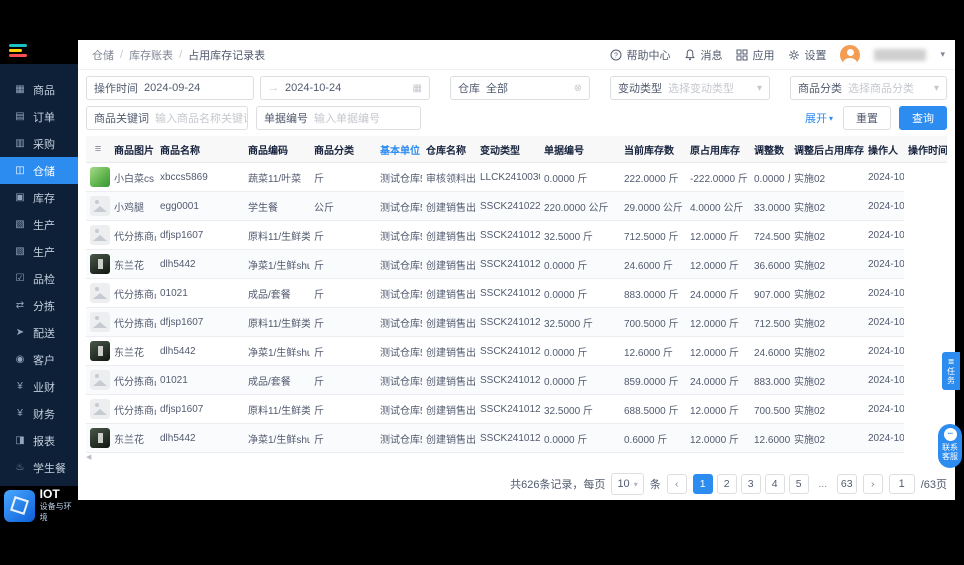 The width and height of the screenshot is (964, 565). I want to click on column-header: 商品编码, so click(277, 149).